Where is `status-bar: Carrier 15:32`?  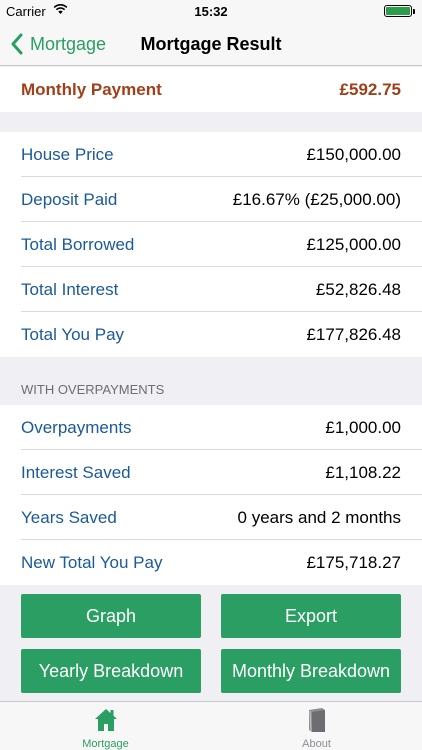 status-bar: Carrier 15:32 is located at coordinates (211, 11).